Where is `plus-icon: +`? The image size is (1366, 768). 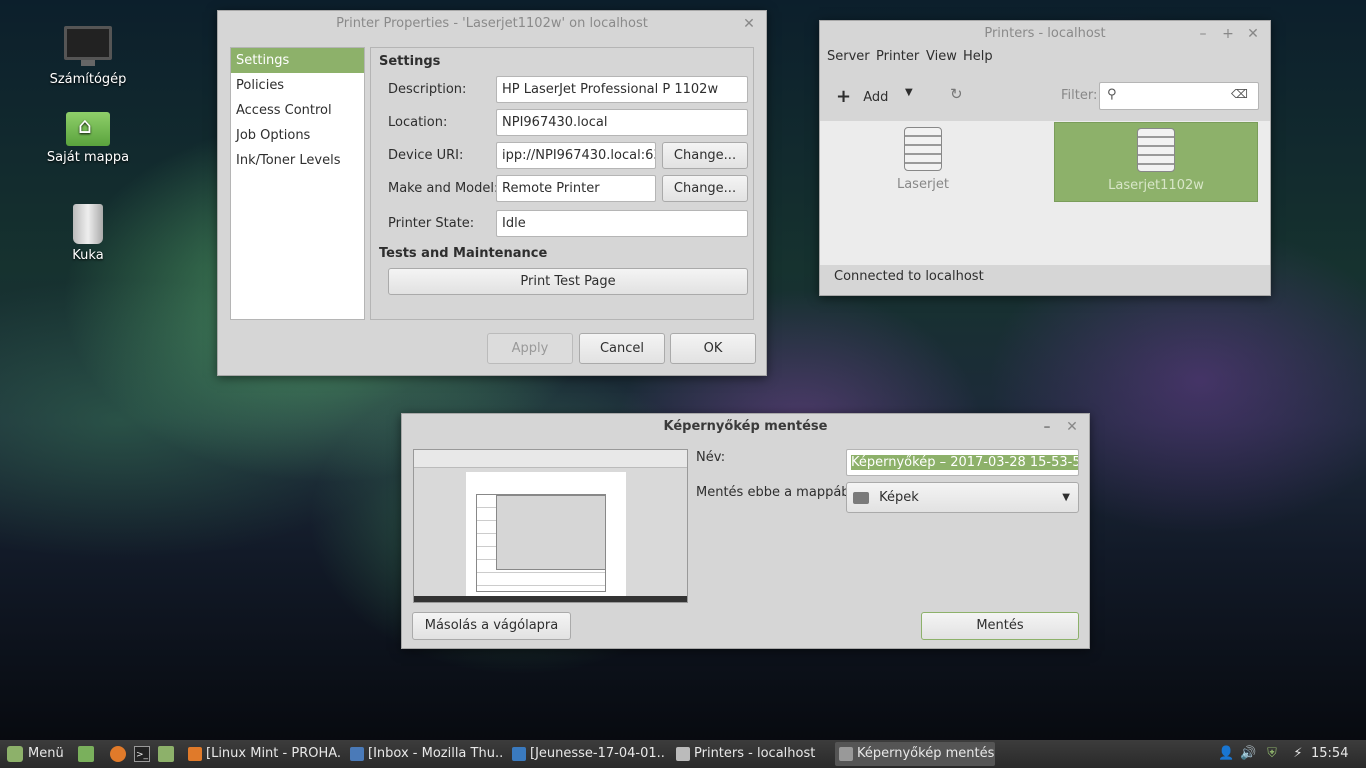
plus-icon: + is located at coordinates (844, 96).